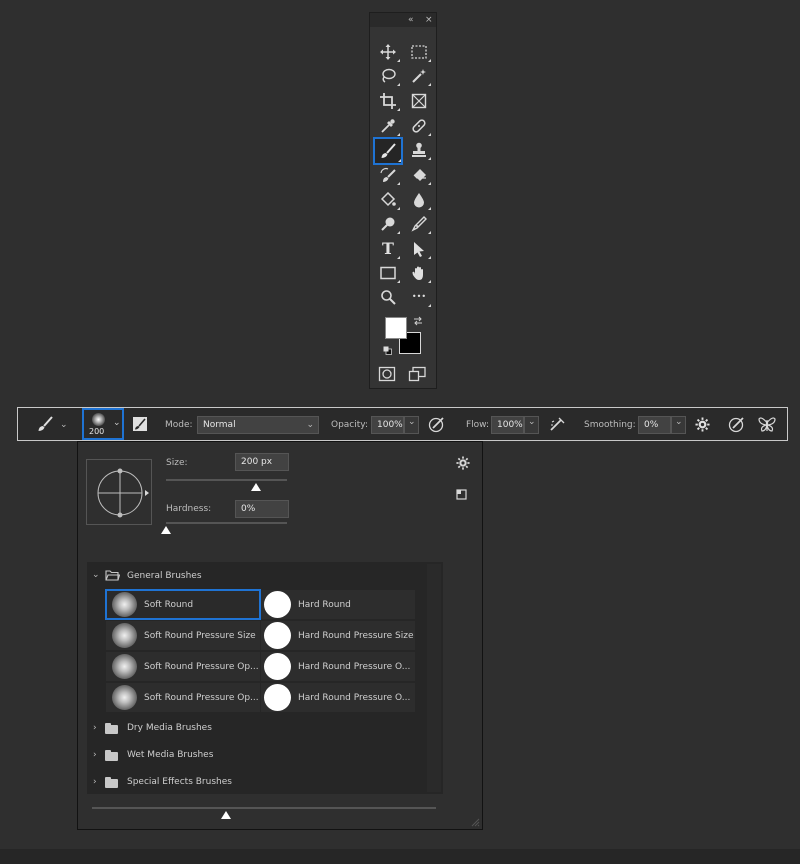 This screenshot has width=800, height=864. I want to click on brush-soft-round: Soft Round, so click(183, 604).